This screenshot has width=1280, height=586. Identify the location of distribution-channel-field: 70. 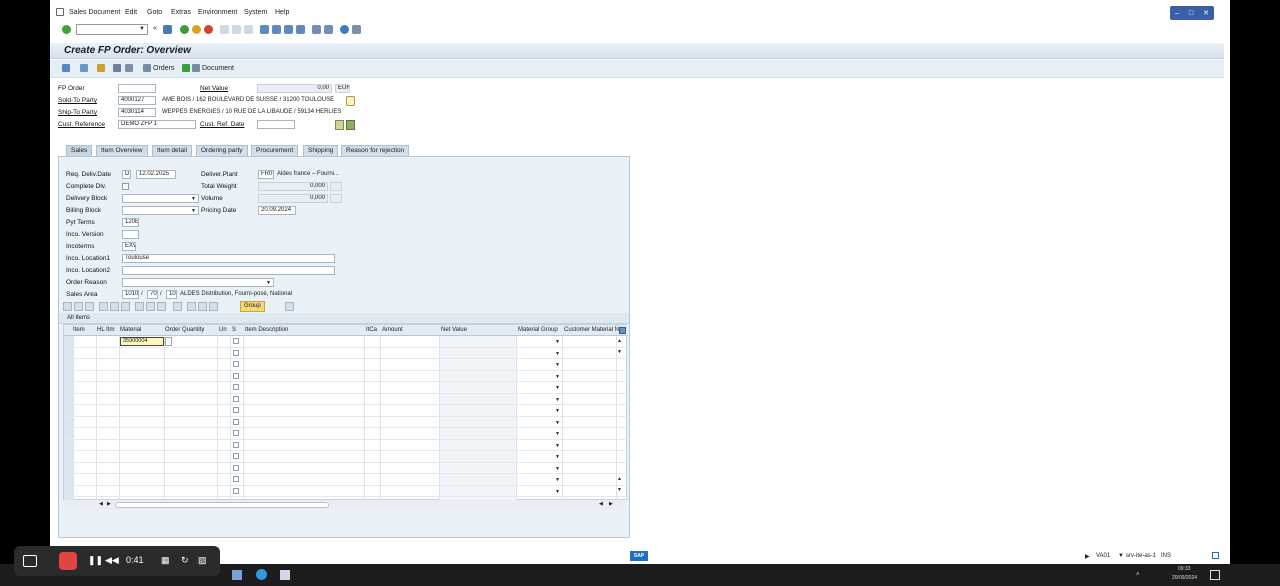
(152, 294).